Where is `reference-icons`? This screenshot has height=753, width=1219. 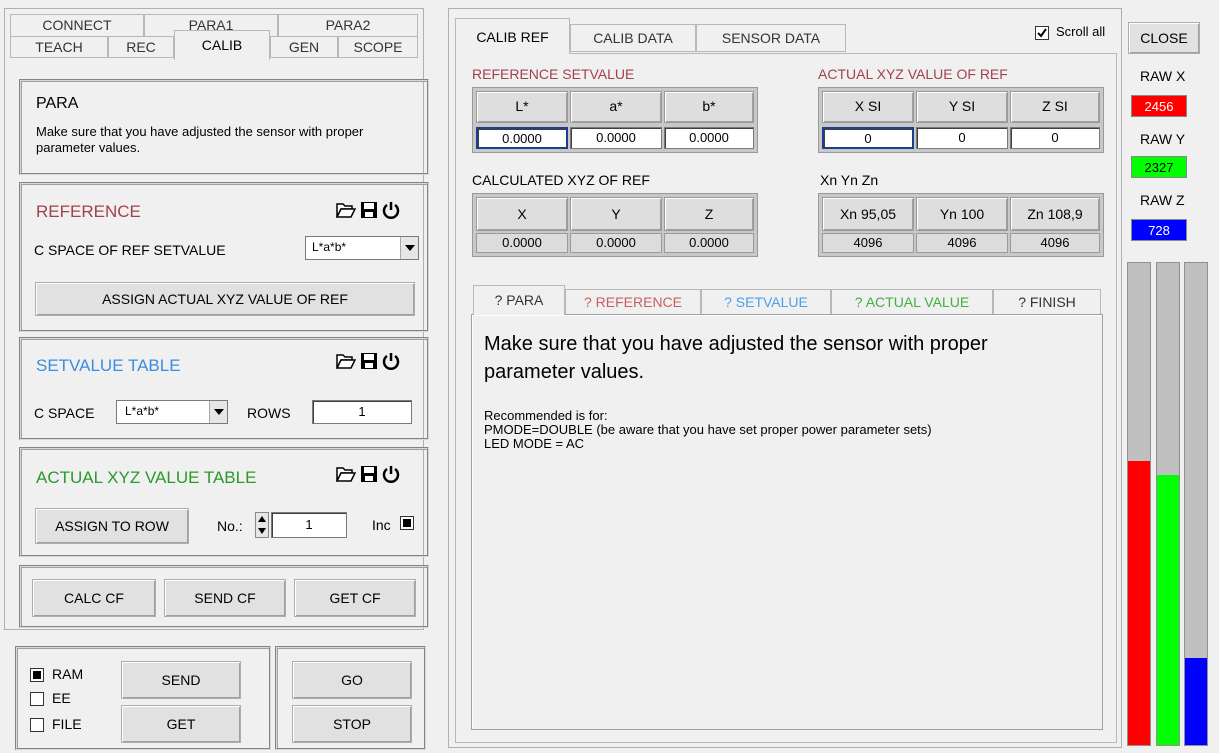
reference-icons is located at coordinates (368, 210).